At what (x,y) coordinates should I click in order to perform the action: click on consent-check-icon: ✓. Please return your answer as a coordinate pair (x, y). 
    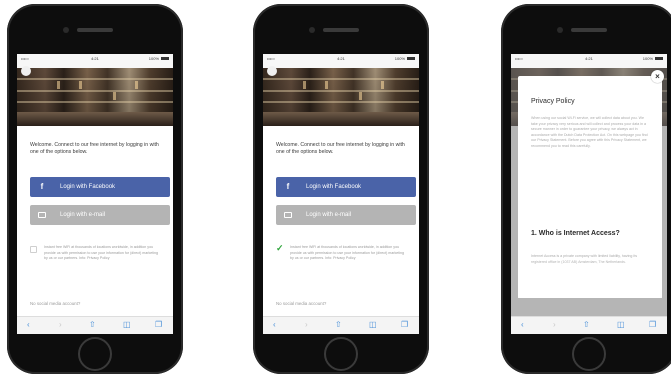
    Looking at the image, I should click on (280, 248).